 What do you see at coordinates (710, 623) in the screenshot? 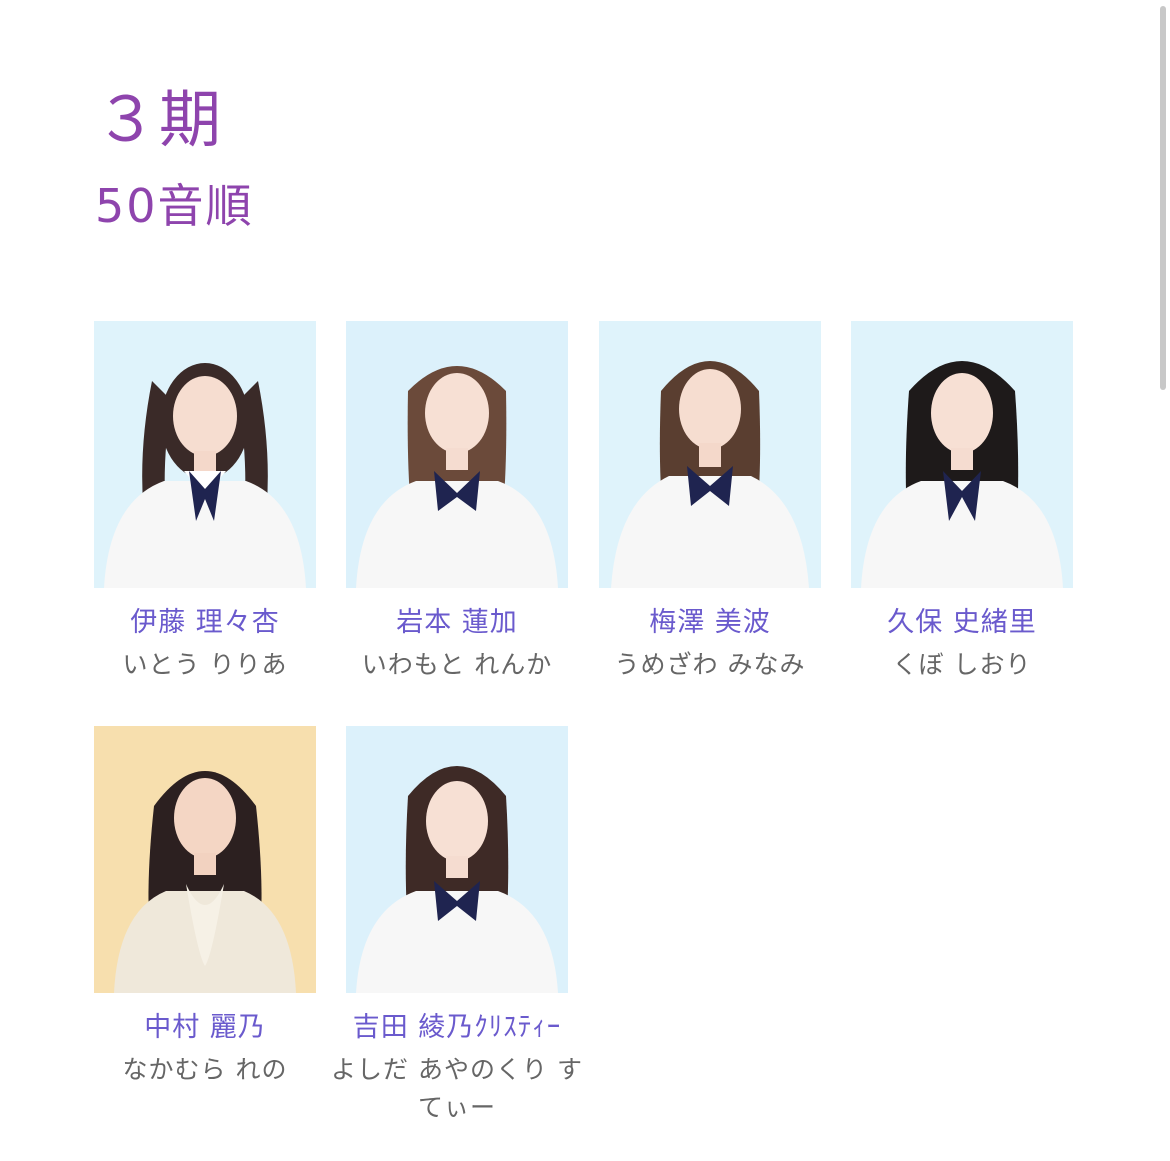
I see `member-name: 梅澤 美波` at bounding box center [710, 623].